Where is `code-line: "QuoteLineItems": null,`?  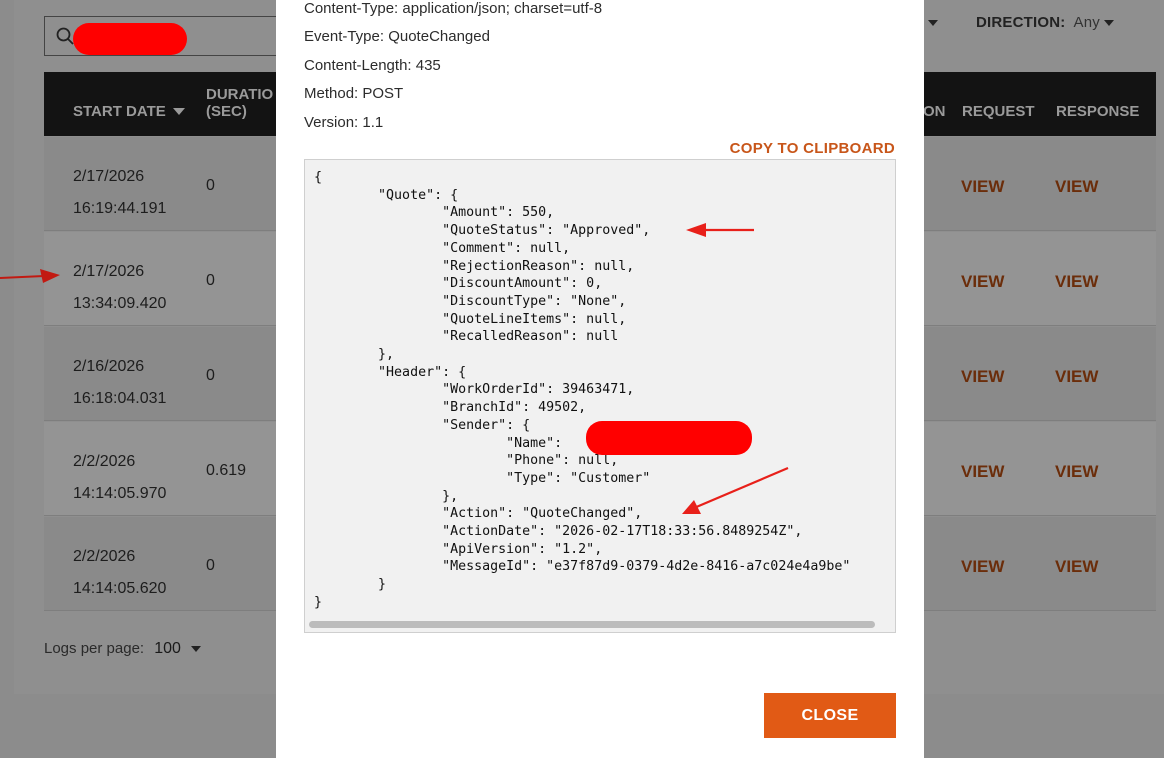
code-line: "QuoteLineItems": null, is located at coordinates (470, 319).